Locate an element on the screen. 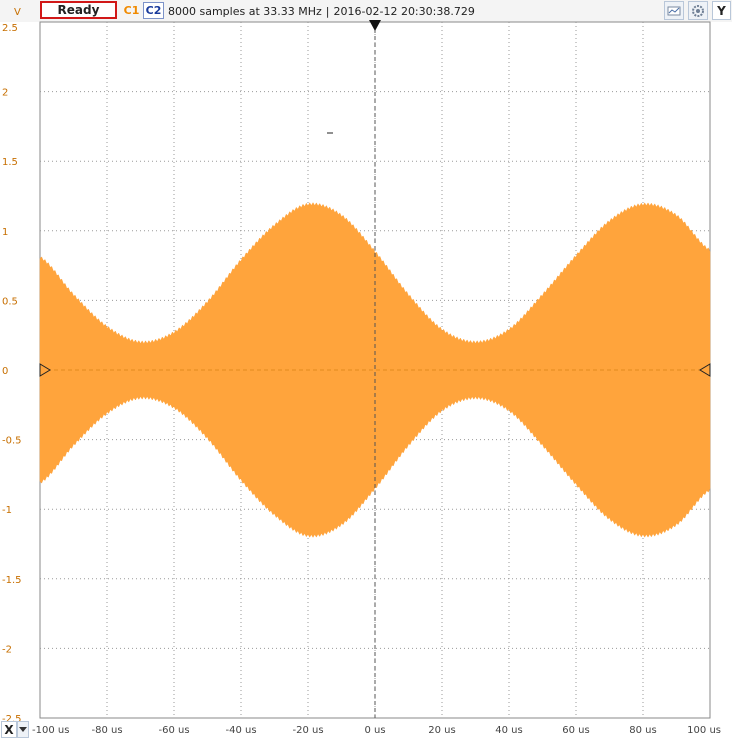  x-tick-label: 80 us is located at coordinates (642, 730).